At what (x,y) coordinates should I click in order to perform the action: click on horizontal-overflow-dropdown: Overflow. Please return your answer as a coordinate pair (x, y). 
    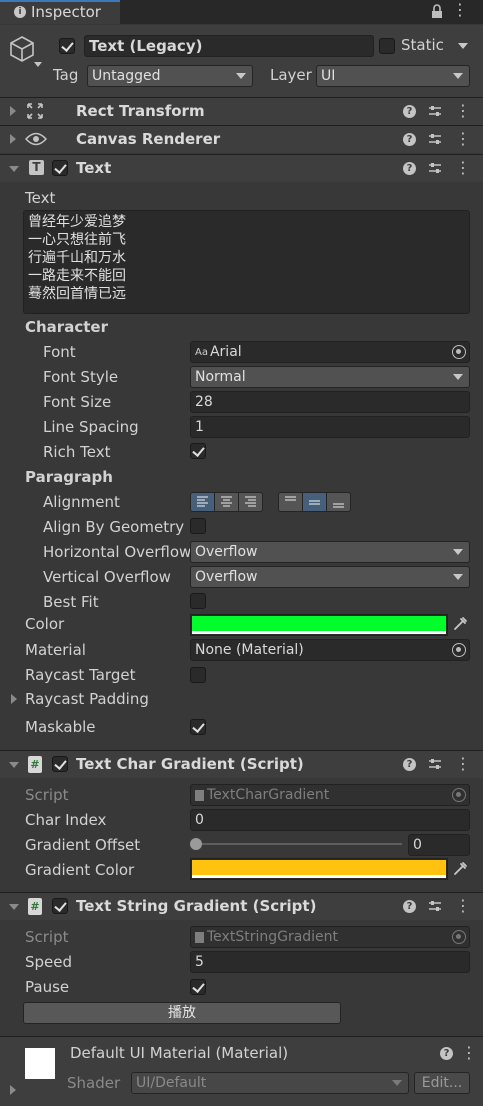
    Looking at the image, I should click on (330, 552).